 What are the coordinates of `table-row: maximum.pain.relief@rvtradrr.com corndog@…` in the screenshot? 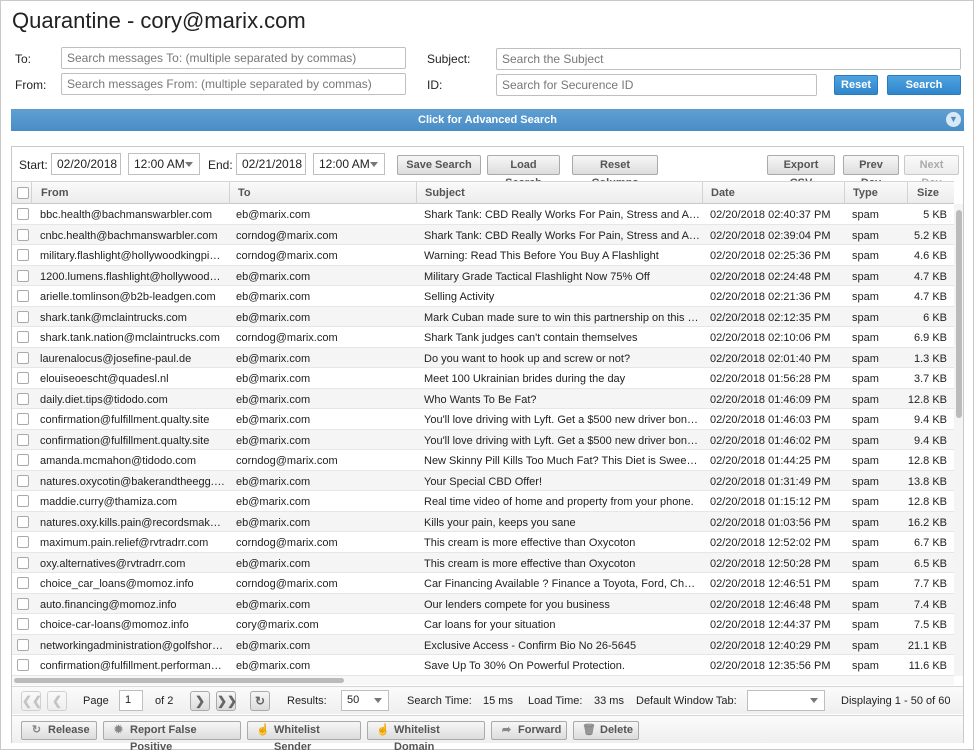 It's located at (483, 542).